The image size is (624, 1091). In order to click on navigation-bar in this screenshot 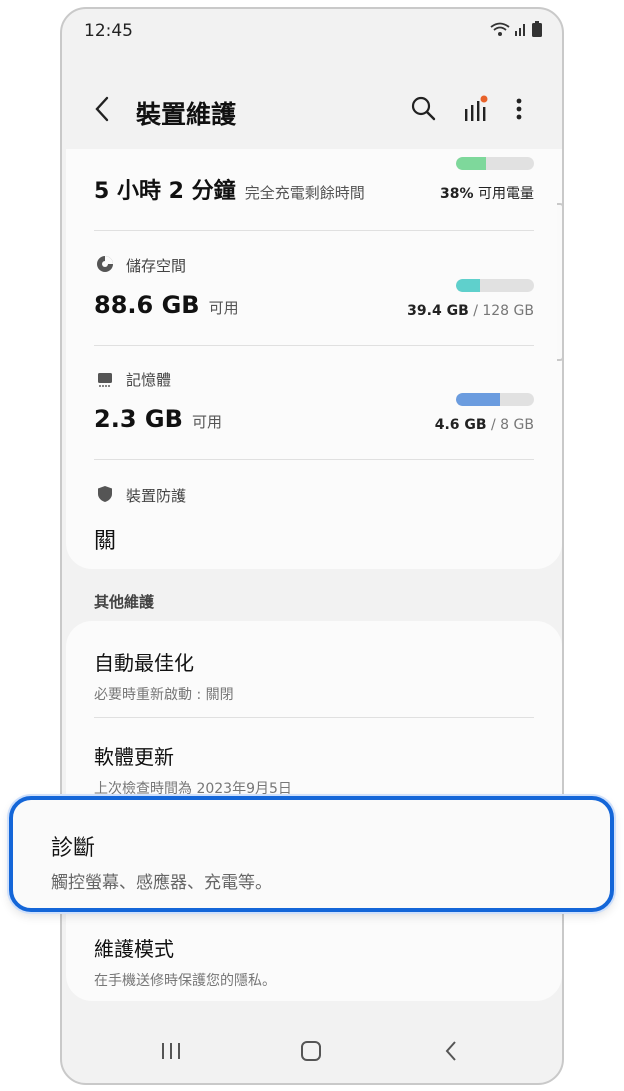, I will do `click(312, 1047)`.